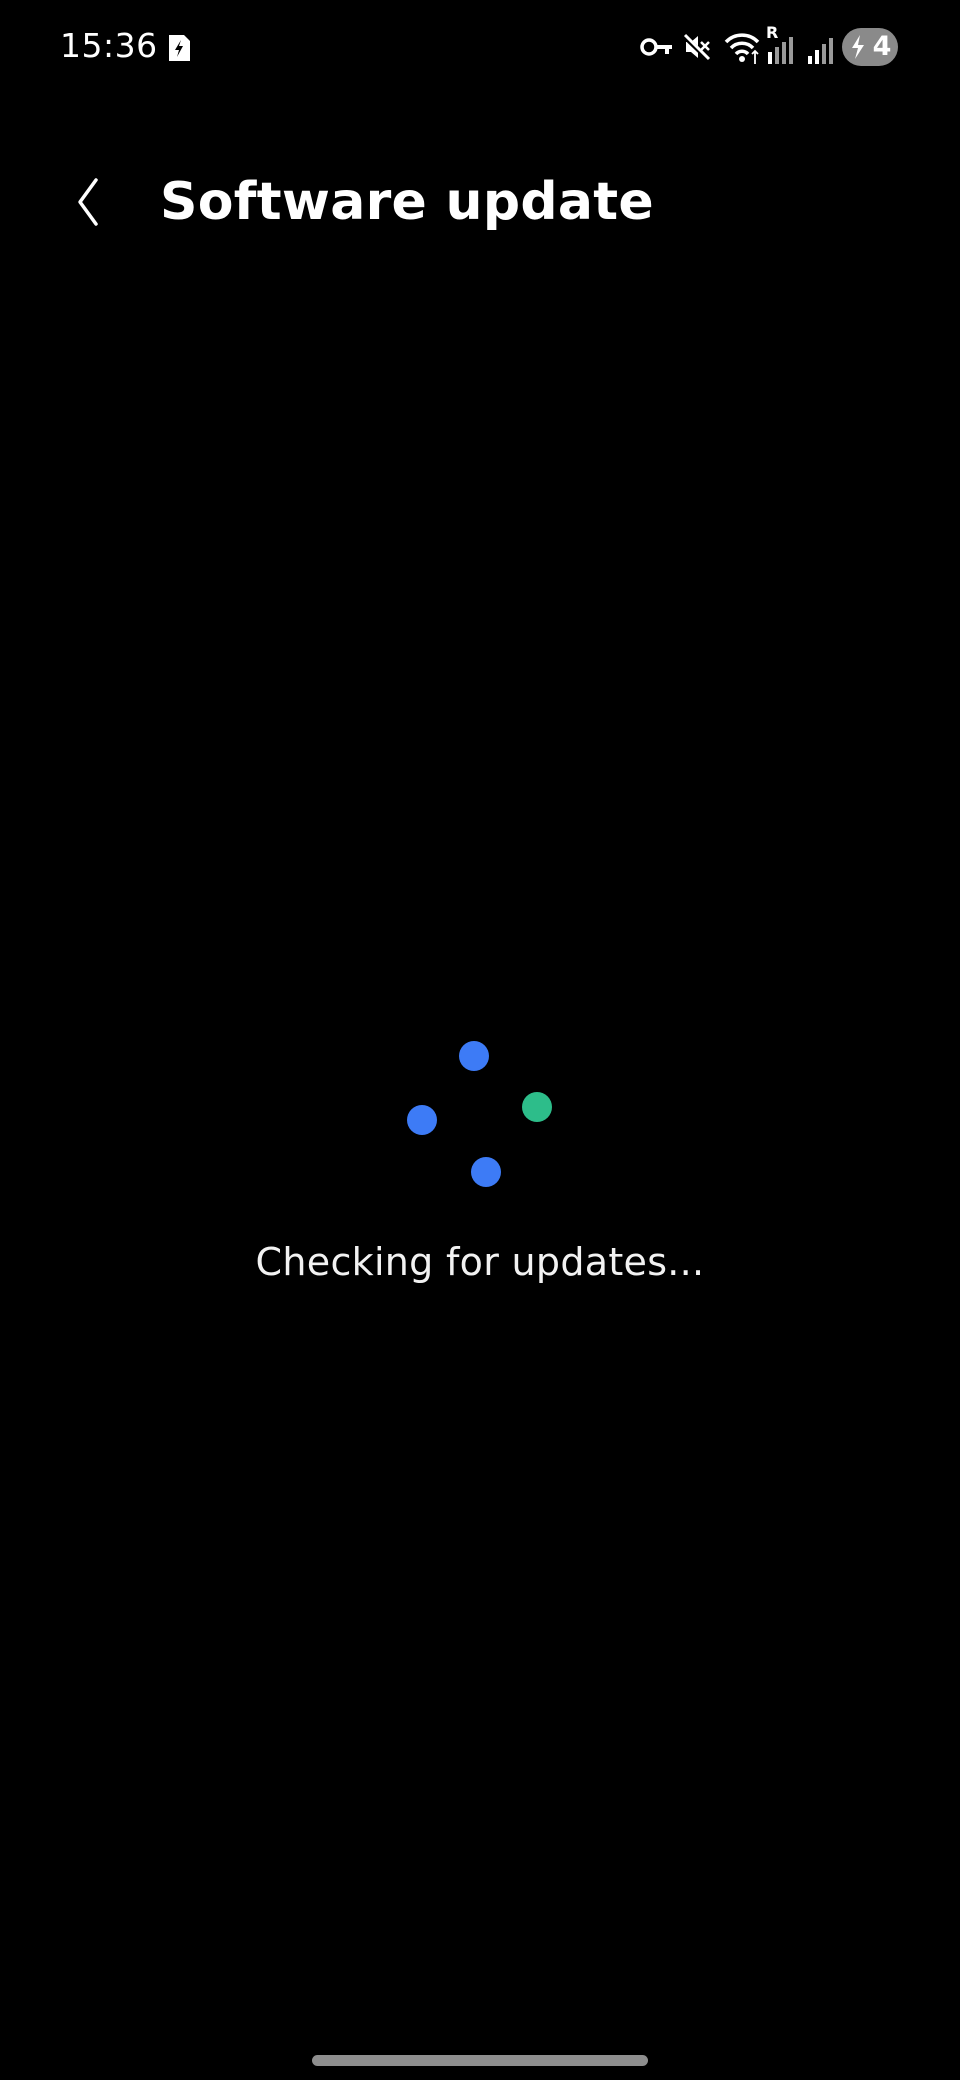  Describe the element at coordinates (480, 46) in the screenshot. I see `status-bar: 15:36 R 4` at that location.